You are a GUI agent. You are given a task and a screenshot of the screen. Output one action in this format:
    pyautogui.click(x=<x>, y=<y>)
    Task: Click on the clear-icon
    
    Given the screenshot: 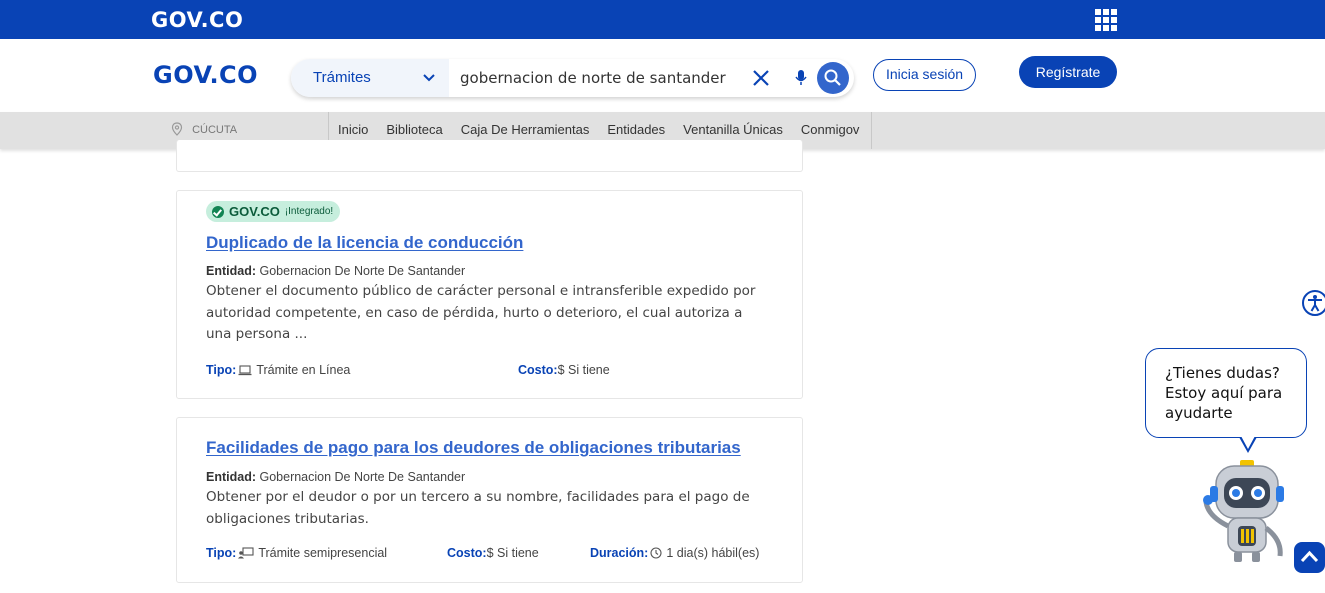 What is the action you would take?
    pyautogui.click(x=761, y=79)
    